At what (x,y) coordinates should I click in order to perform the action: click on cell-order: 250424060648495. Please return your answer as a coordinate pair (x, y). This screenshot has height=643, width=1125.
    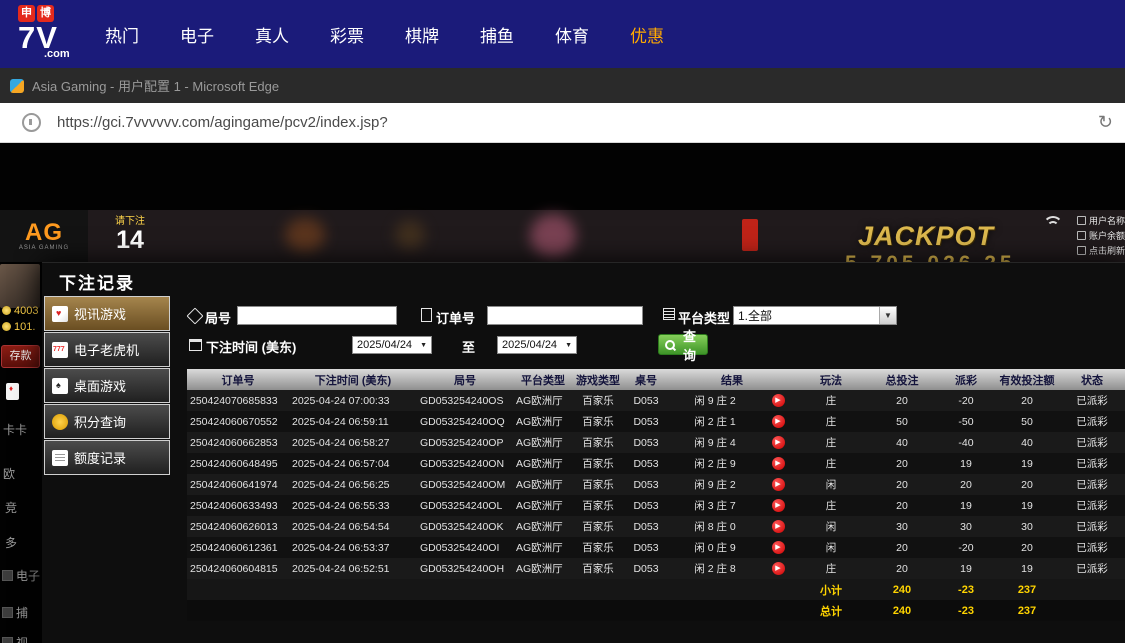
    Looking at the image, I should click on (234, 463).